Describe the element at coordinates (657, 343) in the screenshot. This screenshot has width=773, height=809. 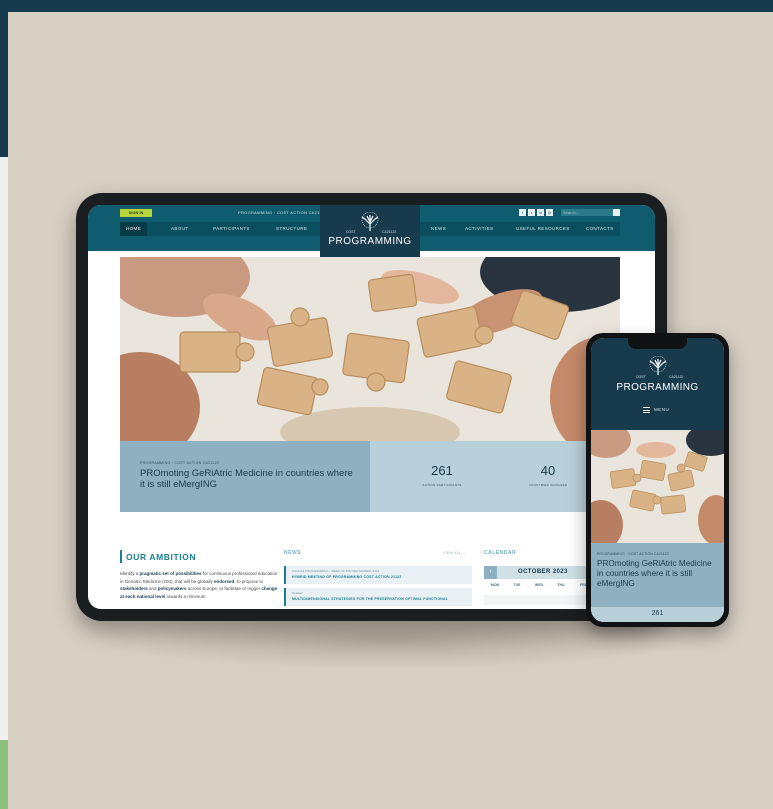
I see `phone-notch` at that location.